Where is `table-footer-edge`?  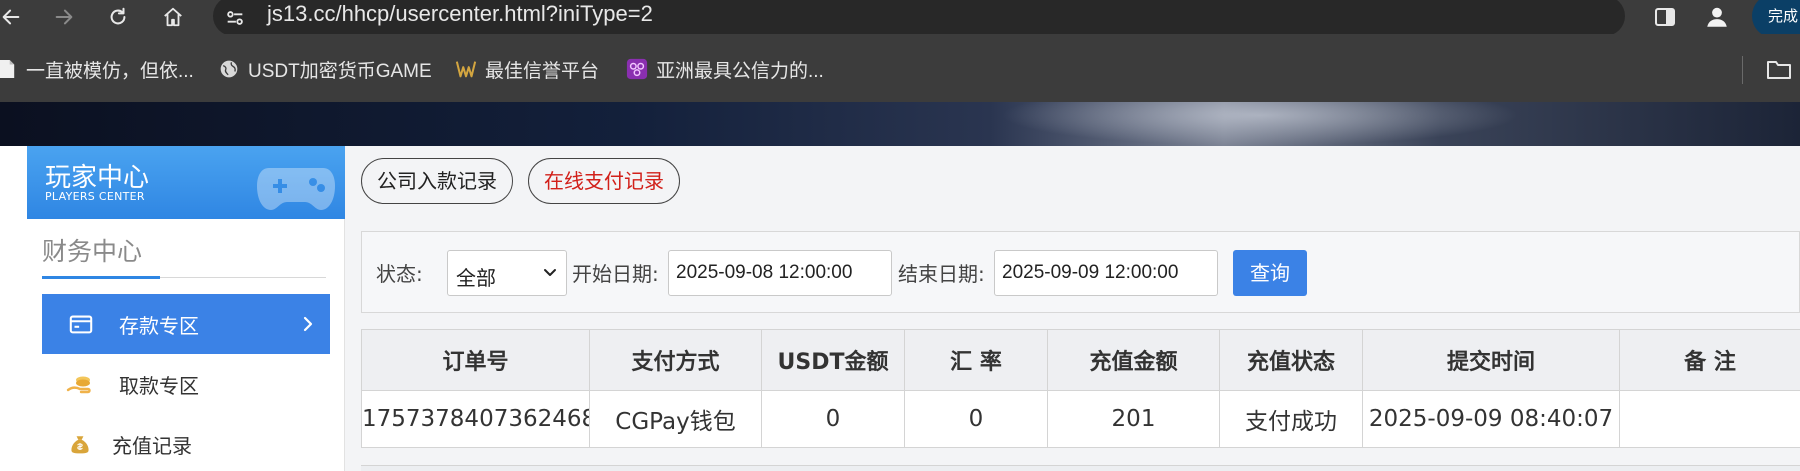
table-footer-edge is located at coordinates (1080, 468).